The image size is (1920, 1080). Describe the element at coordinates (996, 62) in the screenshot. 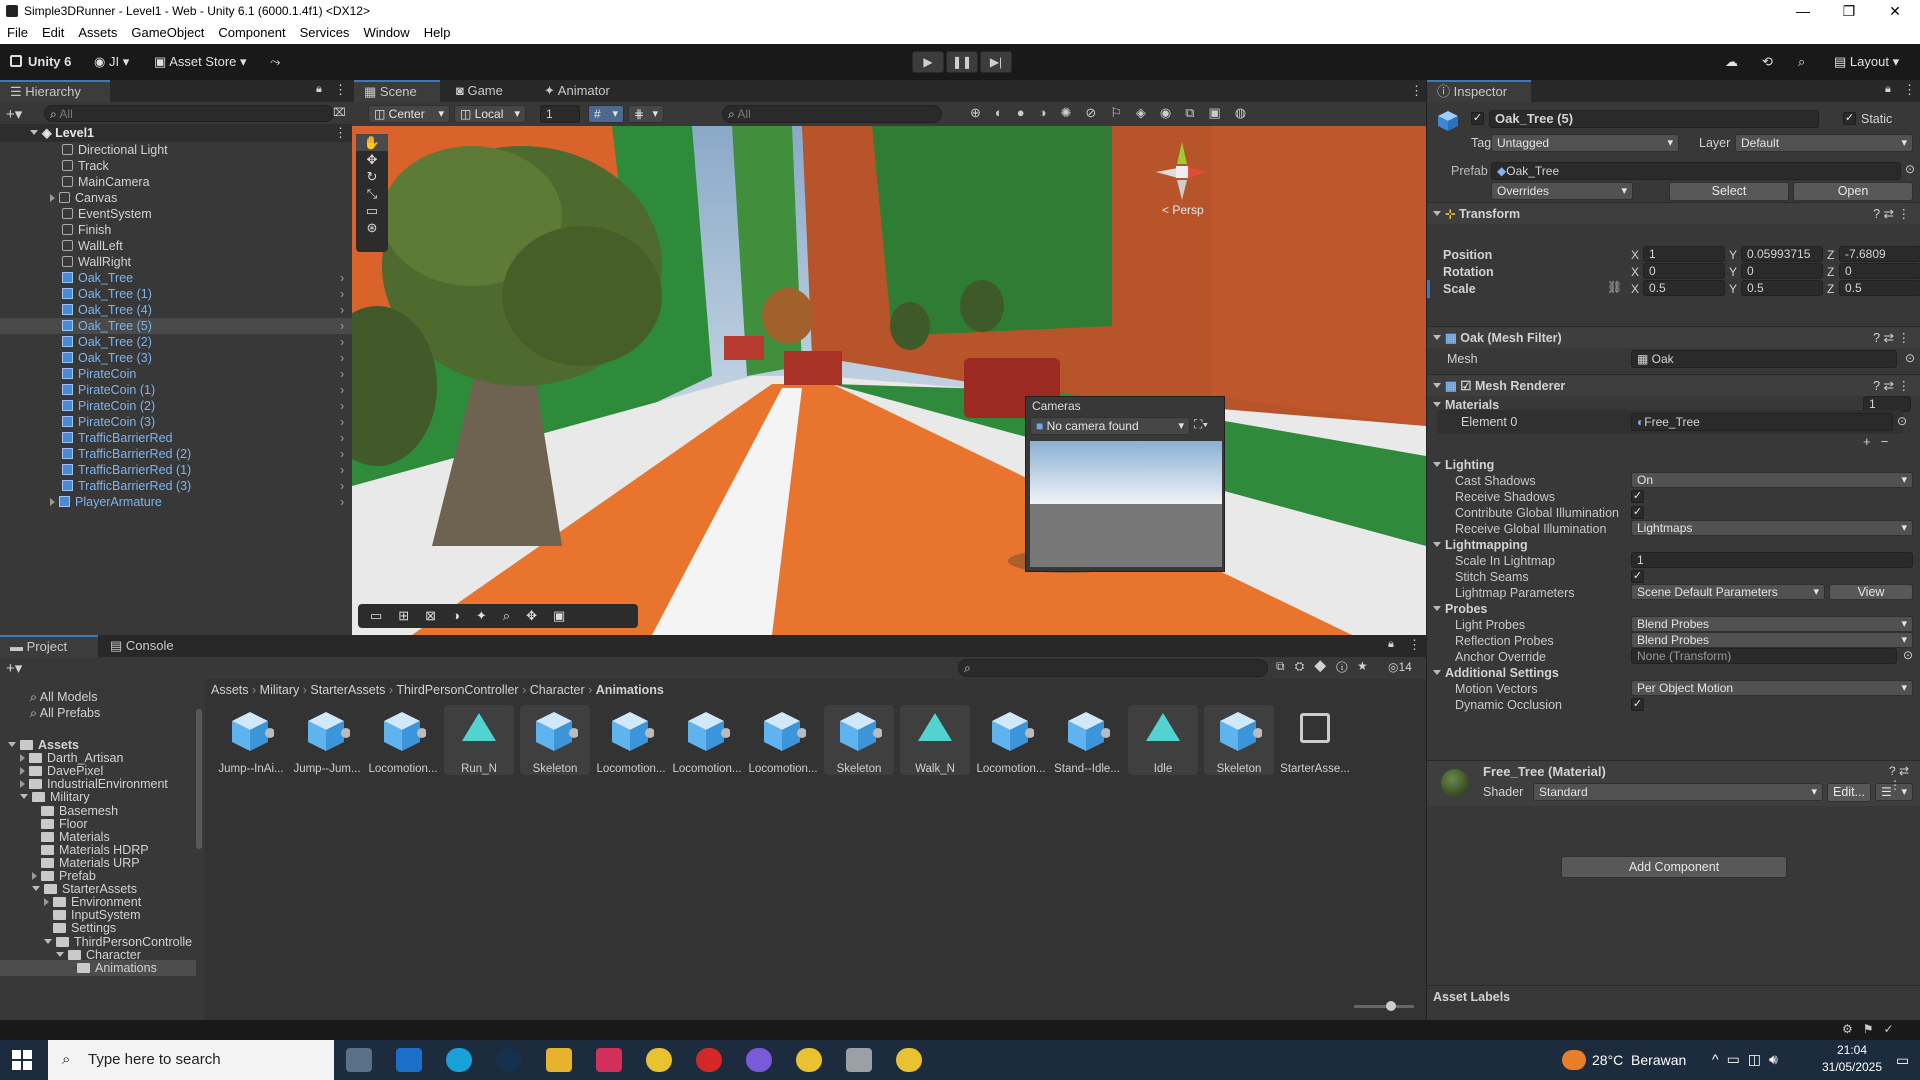

I see `step-button: ▶|` at that location.